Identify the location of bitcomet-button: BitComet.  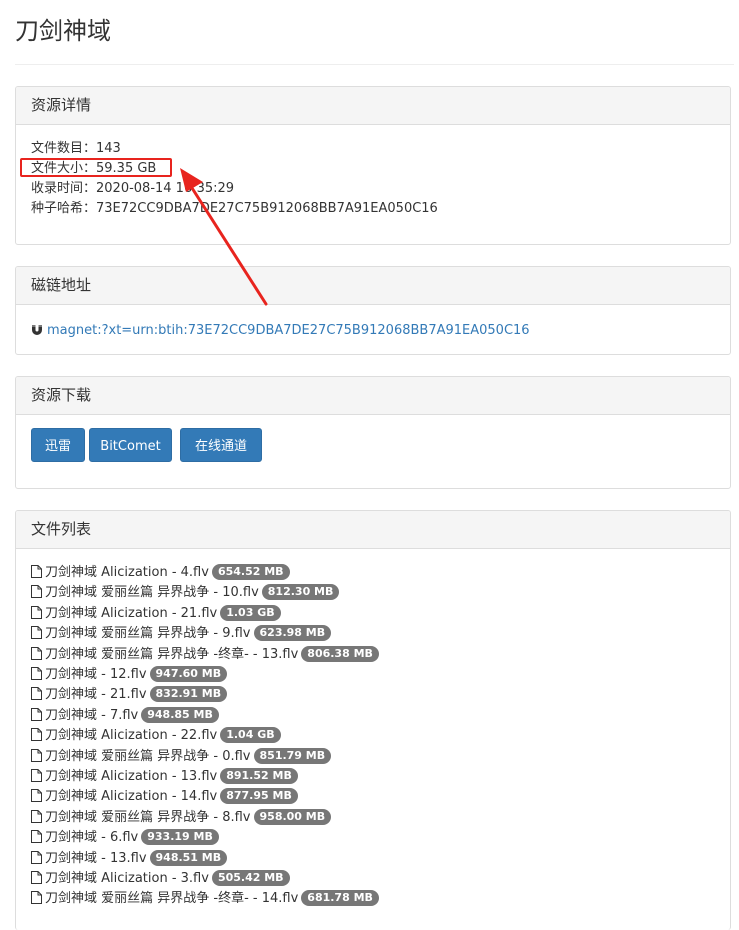
(130, 445).